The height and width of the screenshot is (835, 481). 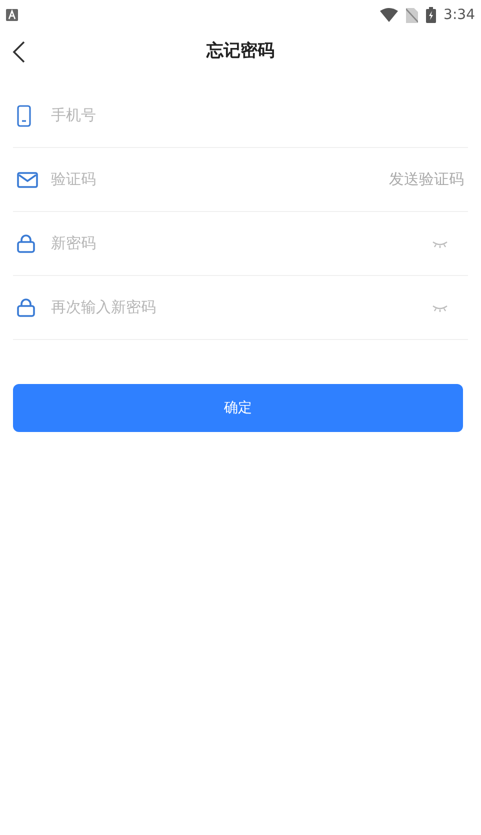 I want to click on page-title: 忘记密码, so click(x=240, y=52).